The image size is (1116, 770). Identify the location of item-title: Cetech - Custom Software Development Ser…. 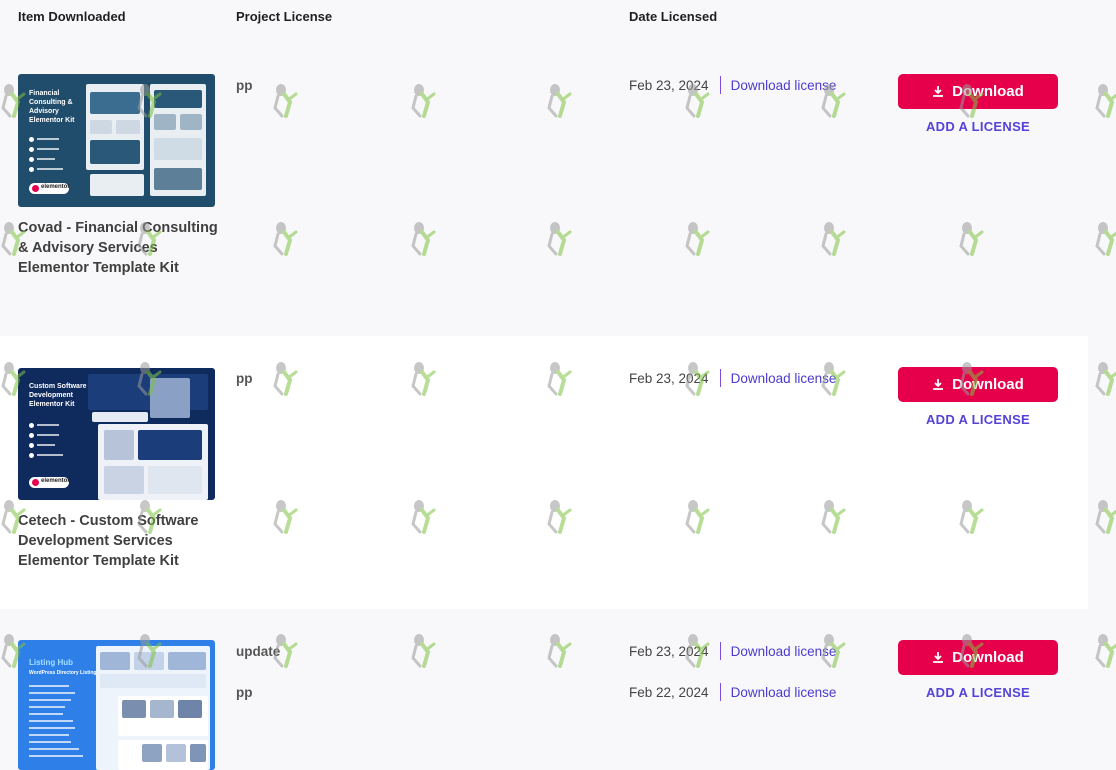
(118, 541).